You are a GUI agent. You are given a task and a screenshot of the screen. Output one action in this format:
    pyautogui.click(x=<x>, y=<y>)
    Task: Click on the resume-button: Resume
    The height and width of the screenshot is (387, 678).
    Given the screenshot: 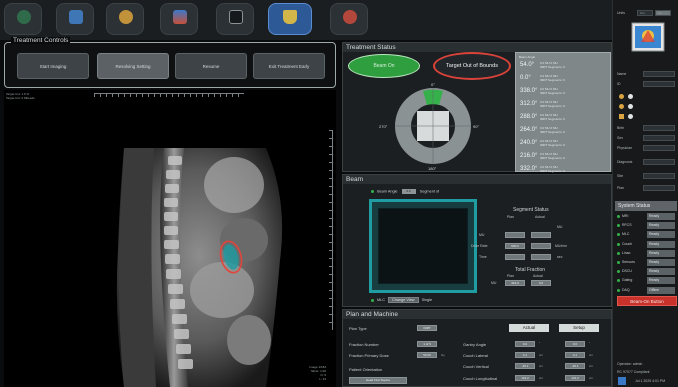 What is the action you would take?
    pyautogui.click(x=211, y=66)
    